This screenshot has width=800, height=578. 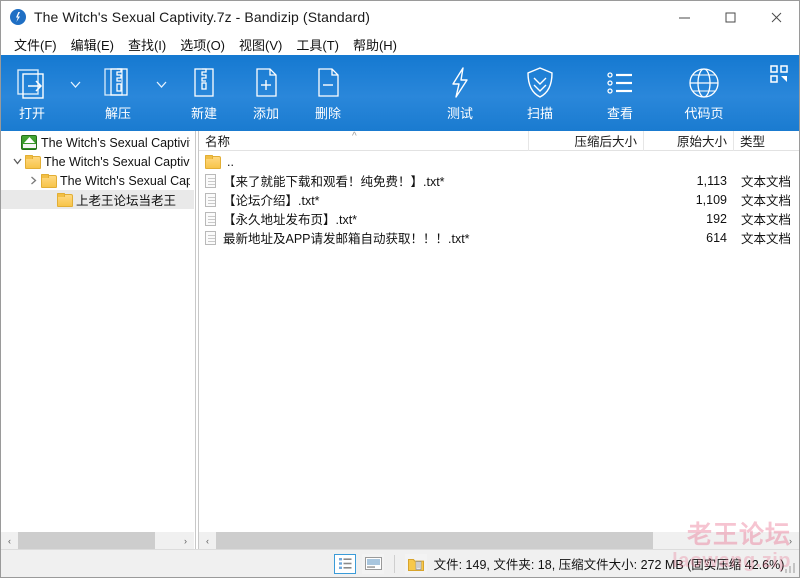 What do you see at coordinates (684, 17) in the screenshot?
I see `minimize-icon` at bounding box center [684, 17].